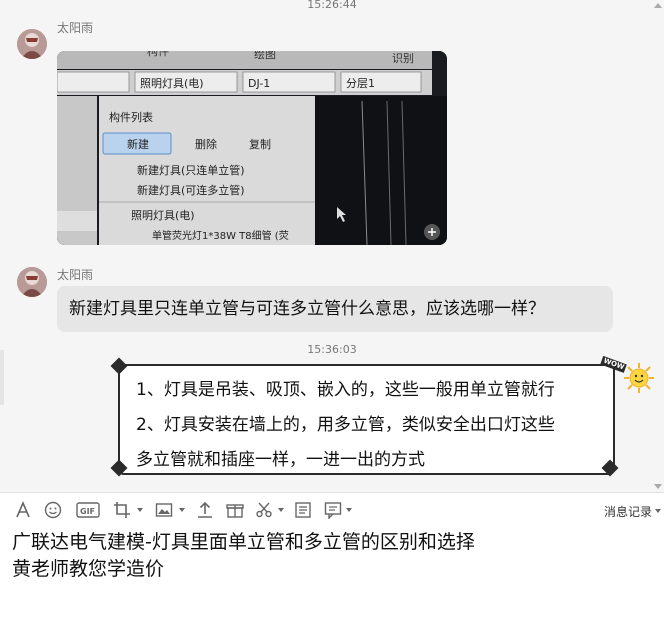  What do you see at coordinates (131, 117) in the screenshot?
I see `photo-panel-title: 构件列表` at bounding box center [131, 117].